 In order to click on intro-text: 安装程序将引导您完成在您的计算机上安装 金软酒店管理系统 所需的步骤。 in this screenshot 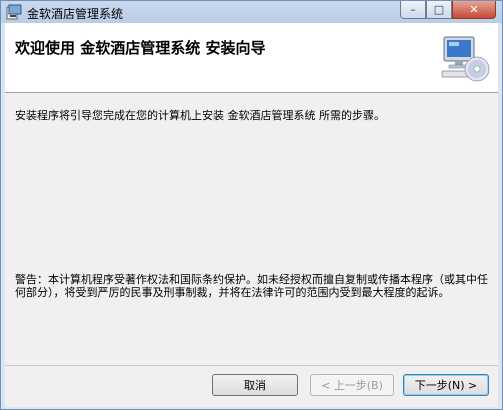, I will do `click(200, 115)`.